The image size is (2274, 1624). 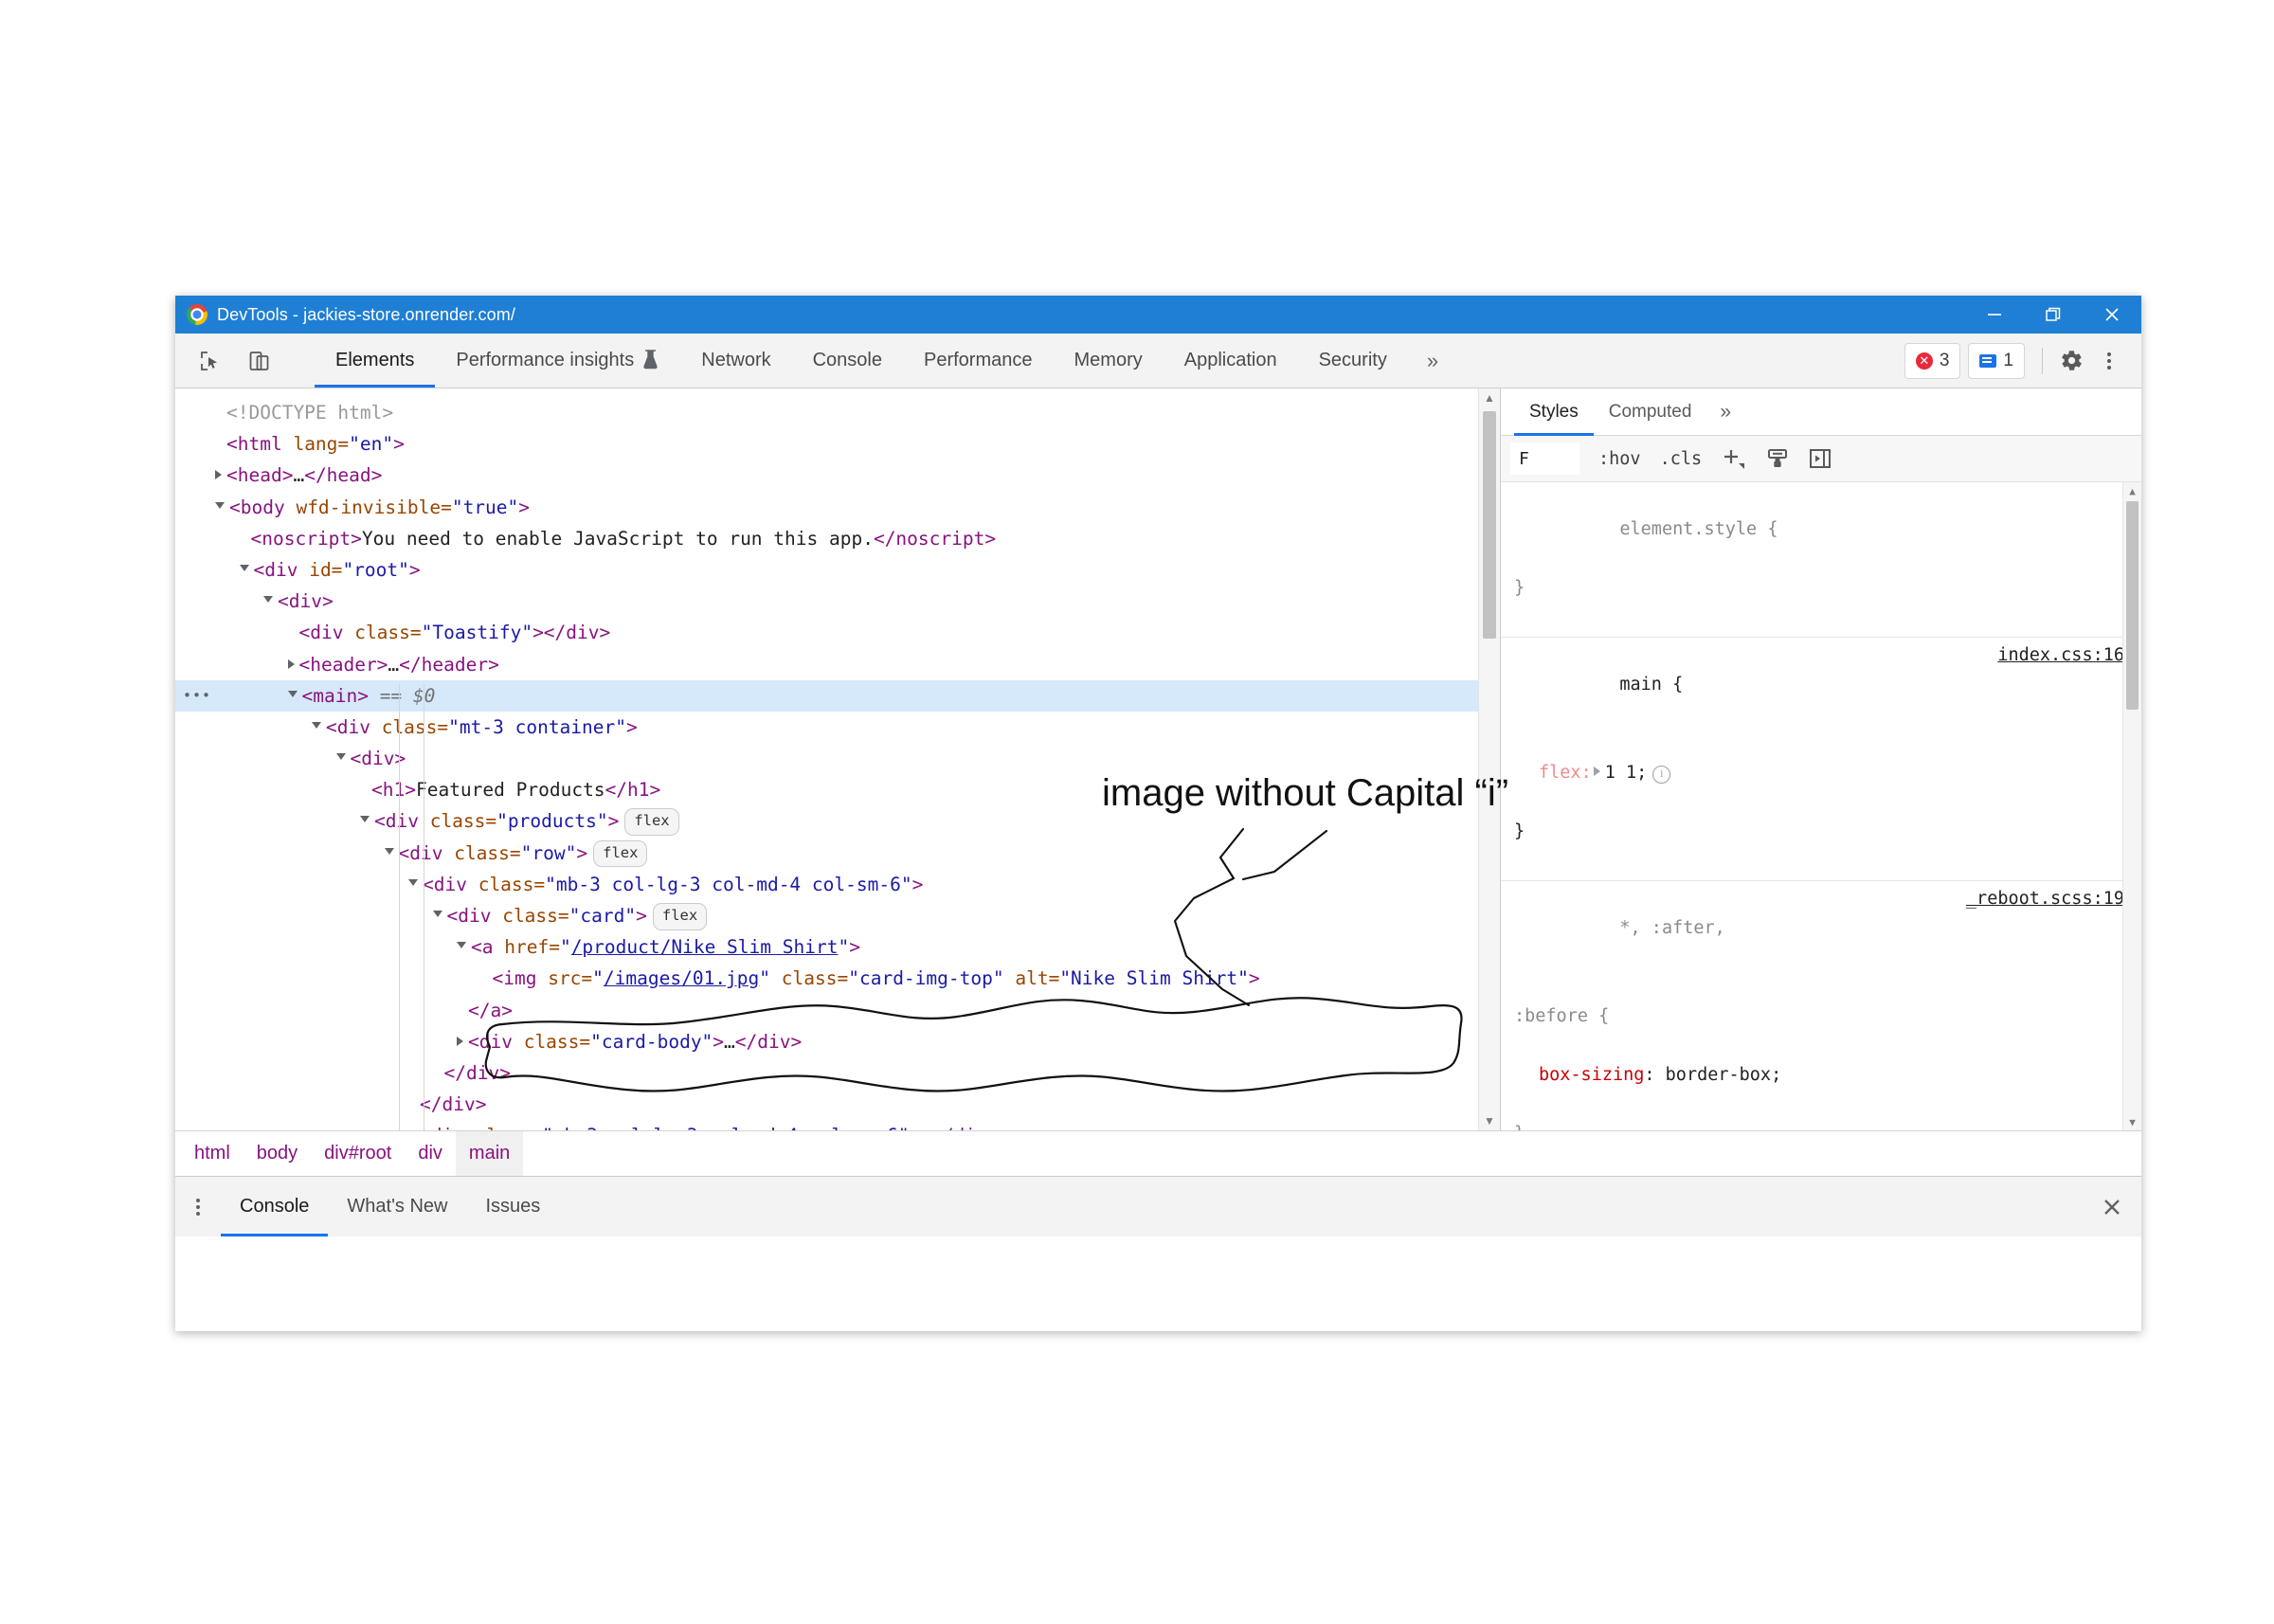 I want to click on style-brush-icon, so click(x=1777, y=458).